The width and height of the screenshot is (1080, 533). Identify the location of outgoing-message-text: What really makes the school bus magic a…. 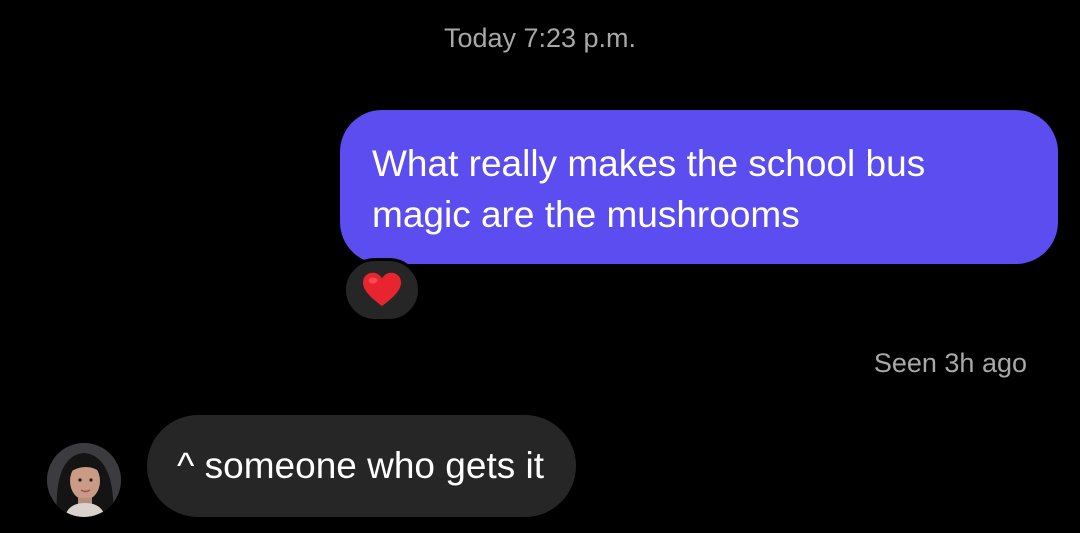
(649, 189).